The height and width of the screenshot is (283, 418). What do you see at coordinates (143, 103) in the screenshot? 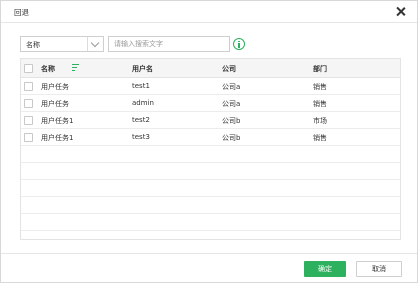
I see `cell-username: admin` at bounding box center [143, 103].